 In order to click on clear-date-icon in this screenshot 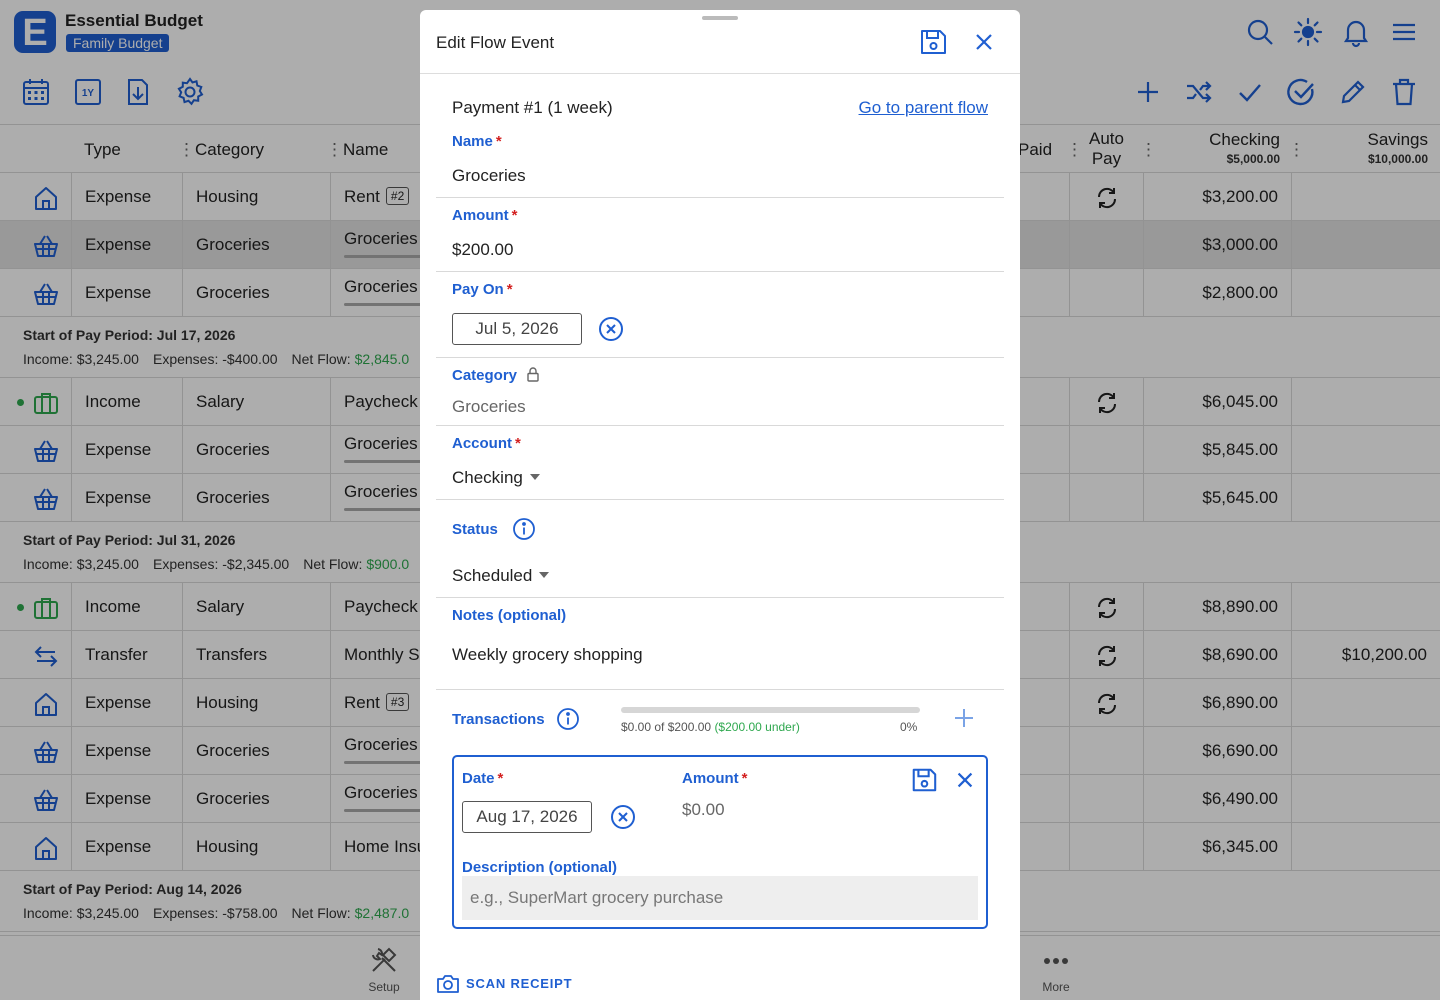, I will do `click(611, 329)`.